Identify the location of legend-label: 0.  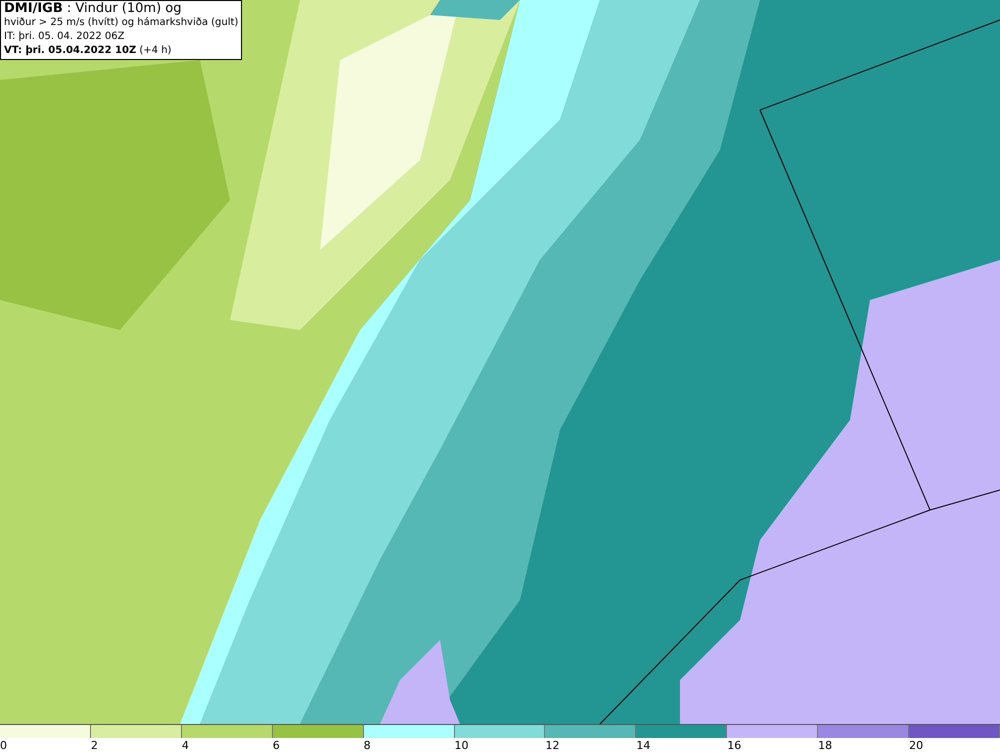
(3, 745).